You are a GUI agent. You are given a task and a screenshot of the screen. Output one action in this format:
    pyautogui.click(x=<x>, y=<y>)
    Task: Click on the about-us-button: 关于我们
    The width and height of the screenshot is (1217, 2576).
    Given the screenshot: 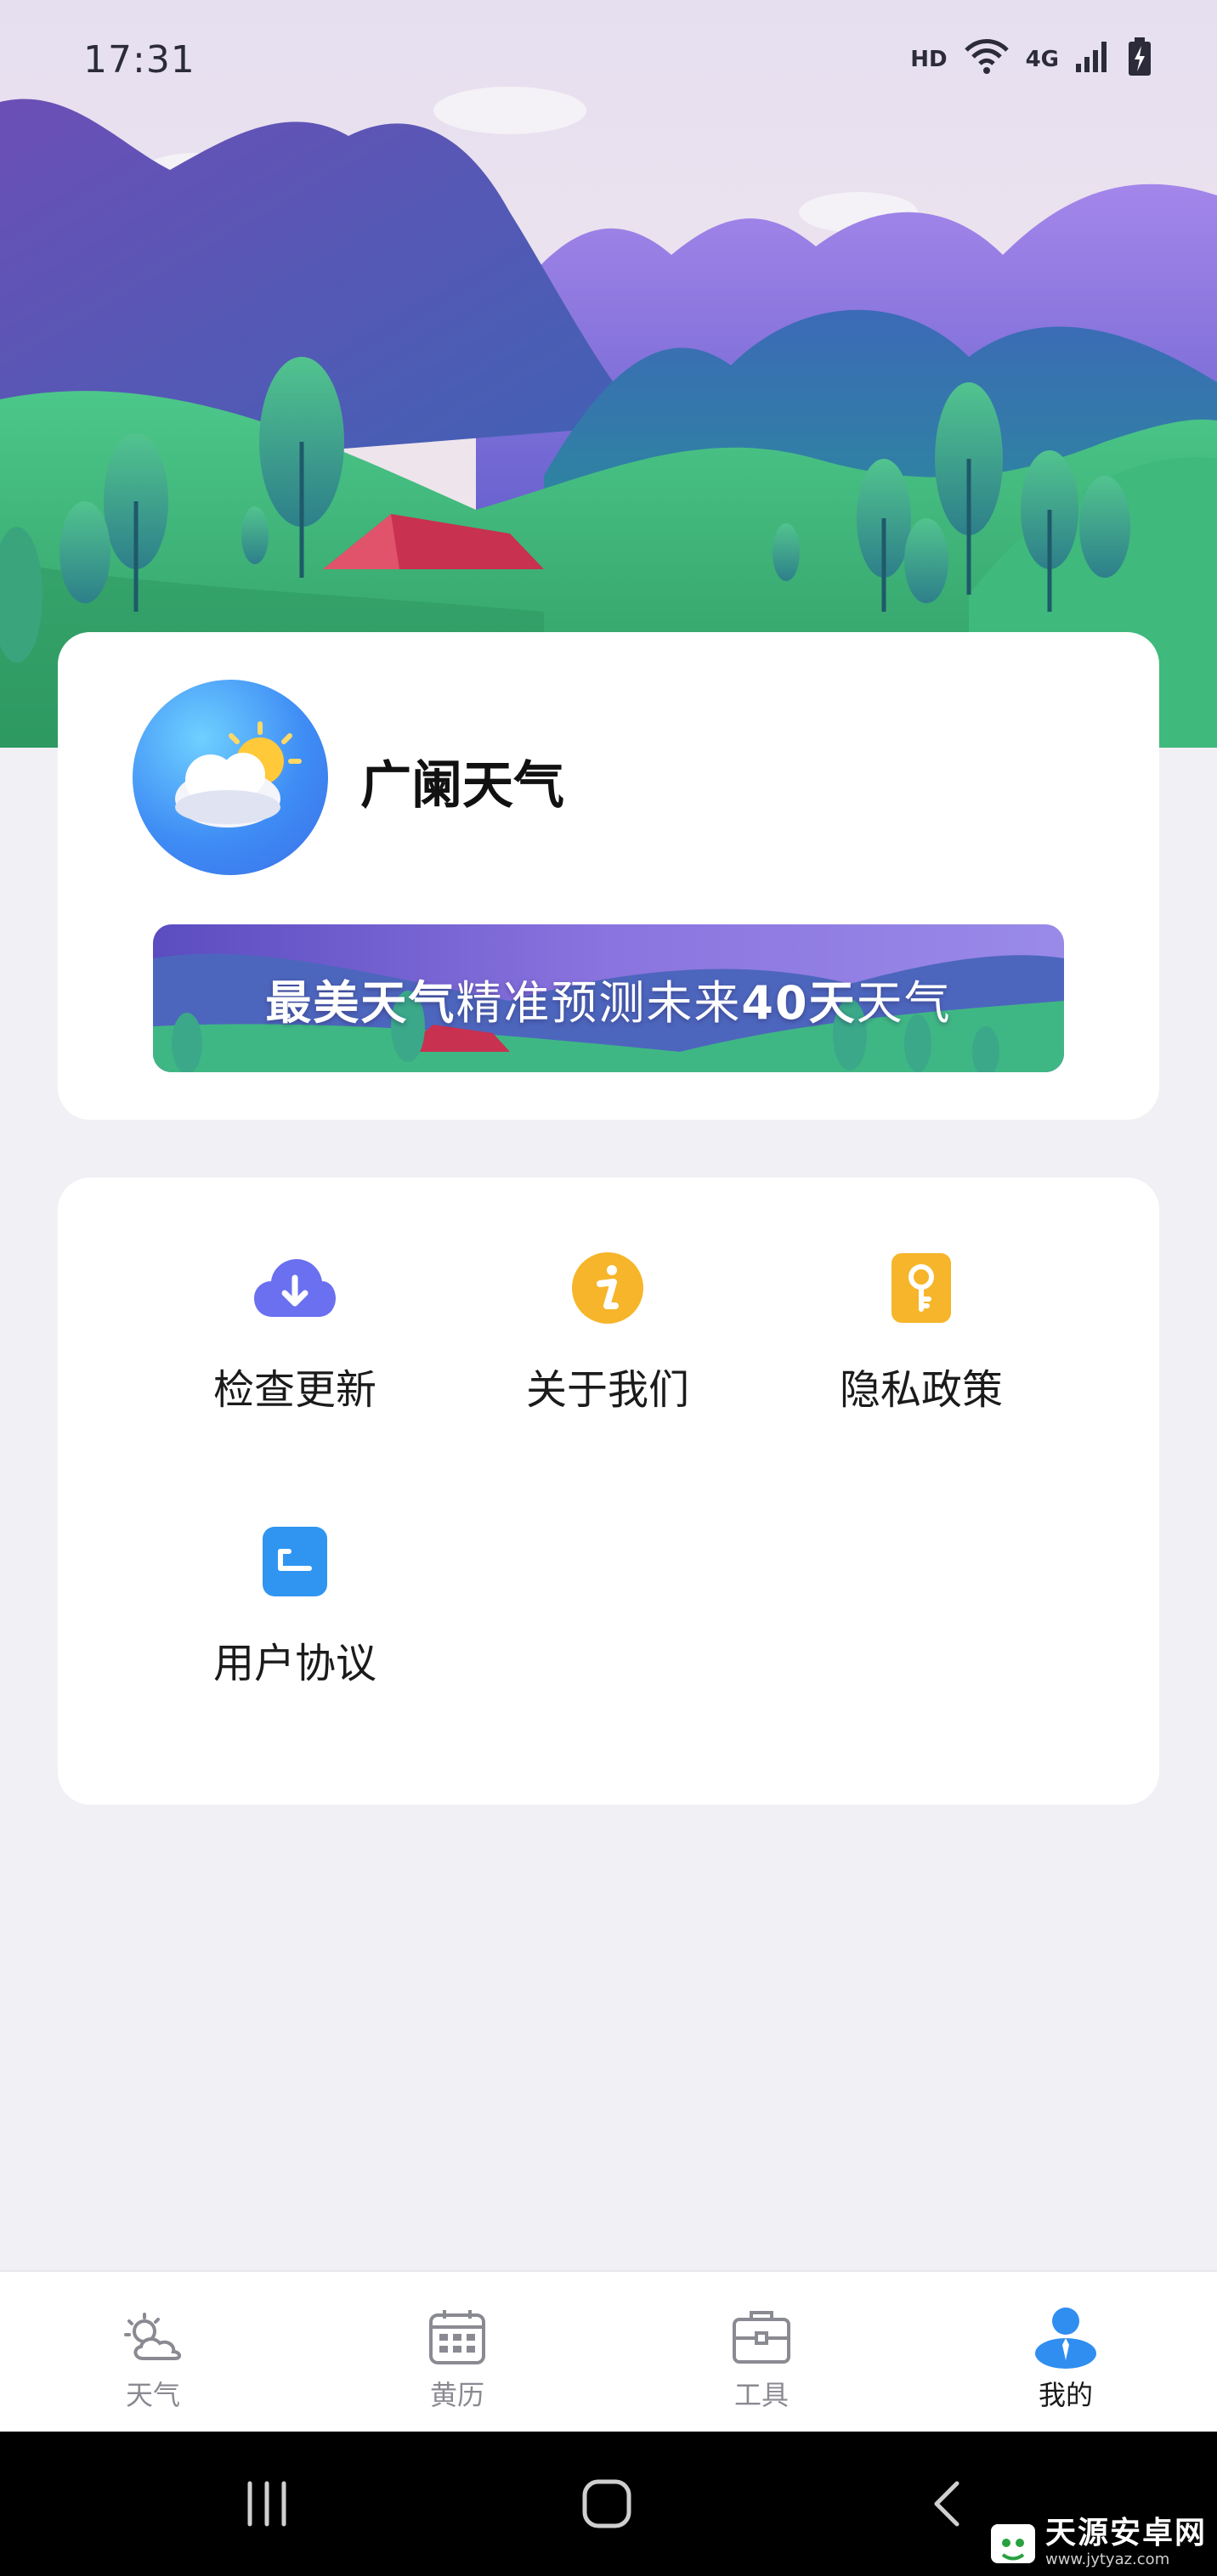 What is the action you would take?
    pyautogui.click(x=607, y=1313)
    